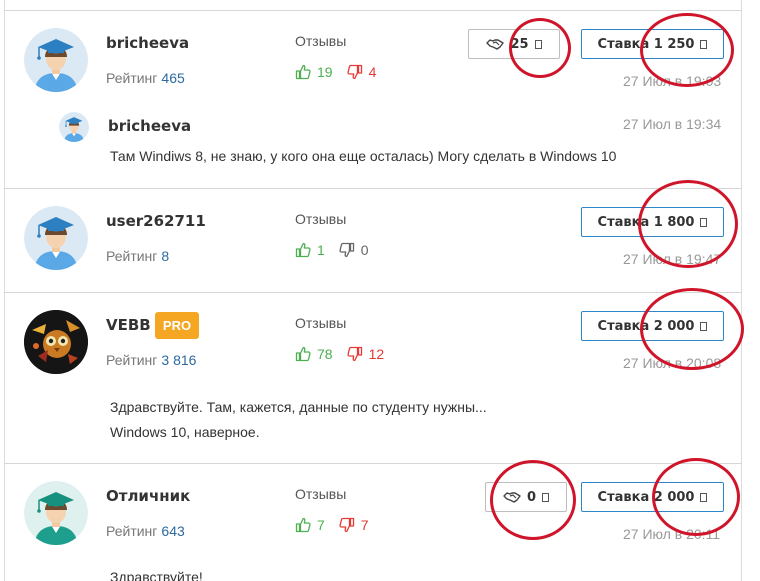 The image size is (760, 581). I want to click on username: VEBB, so click(128, 325).